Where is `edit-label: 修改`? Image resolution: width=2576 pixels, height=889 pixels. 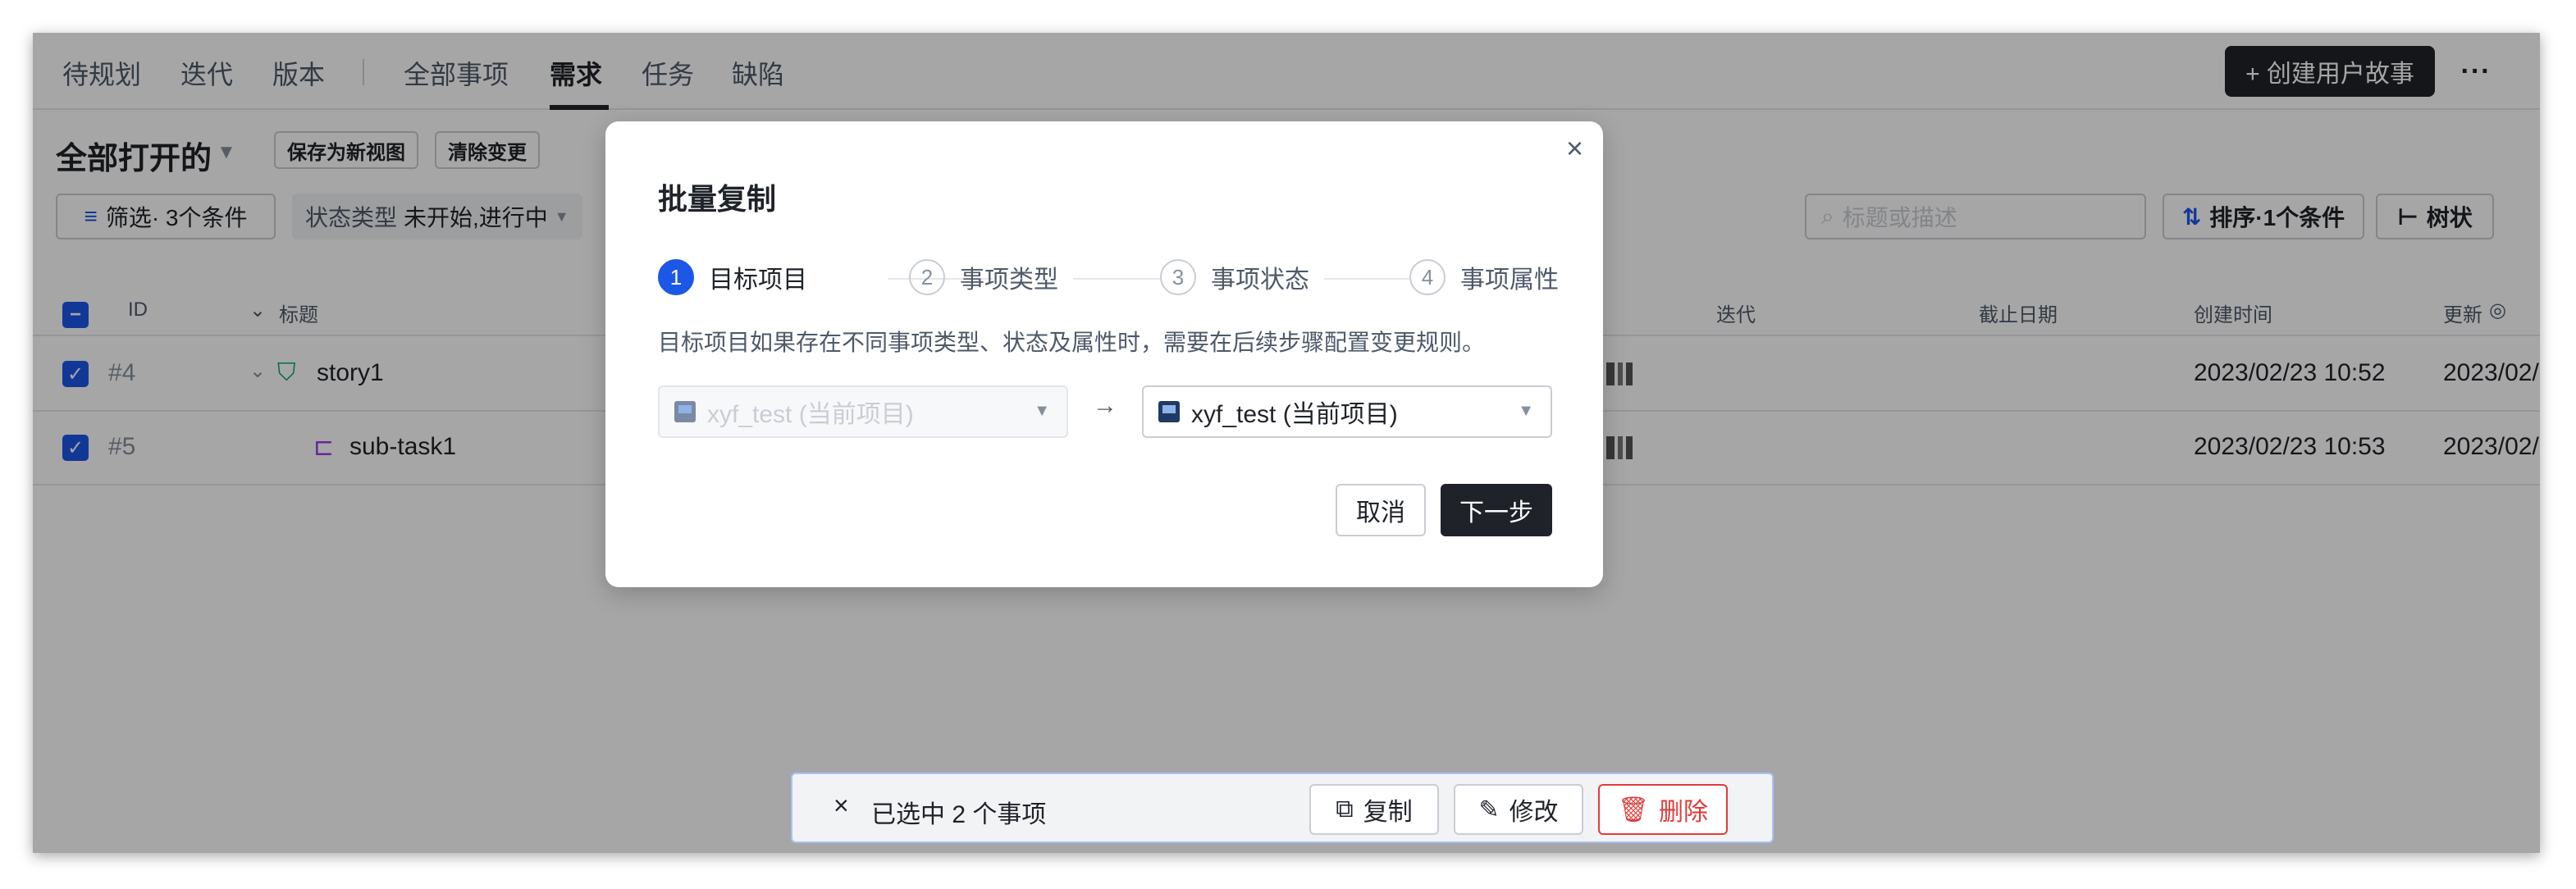
edit-label: 修改 is located at coordinates (1534, 813).